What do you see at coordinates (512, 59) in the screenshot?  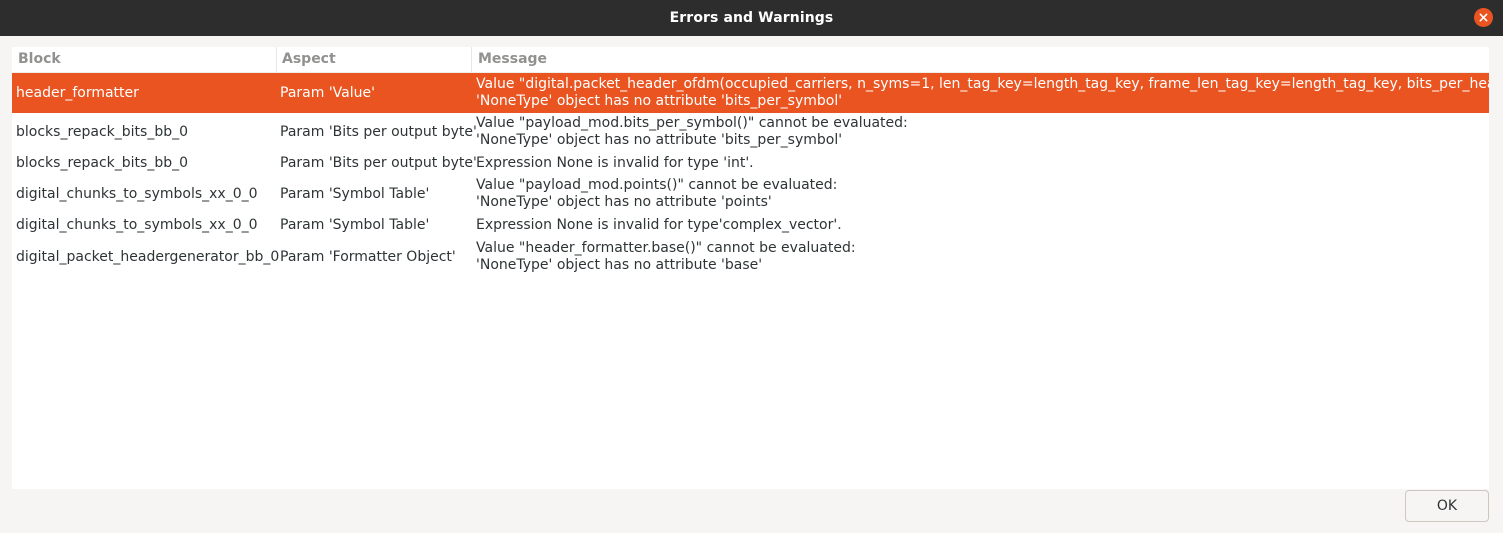 I see `column-header-message: Message` at bounding box center [512, 59].